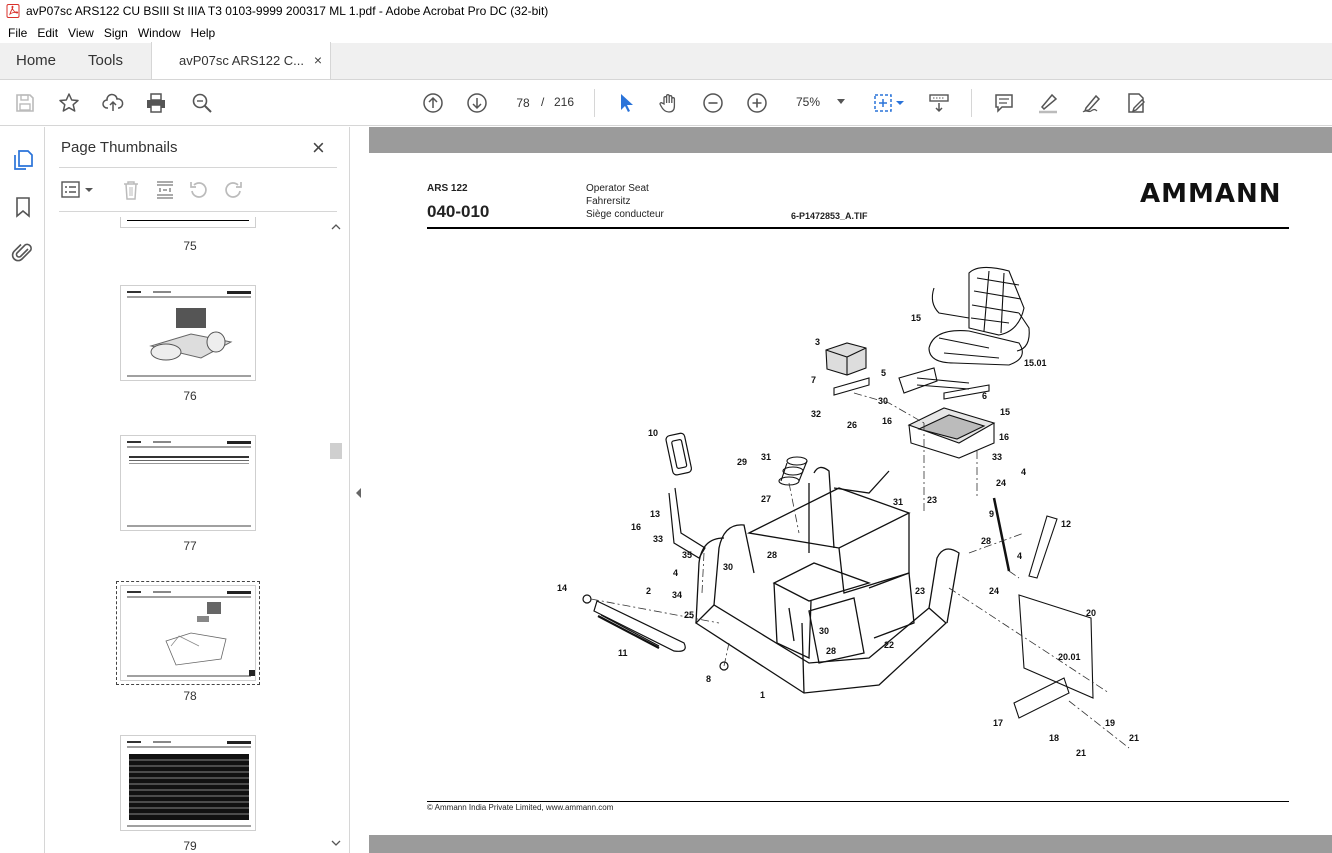 Image resolution: width=1332 pixels, height=853 pixels. I want to click on zoom-search-icon, so click(202, 103).